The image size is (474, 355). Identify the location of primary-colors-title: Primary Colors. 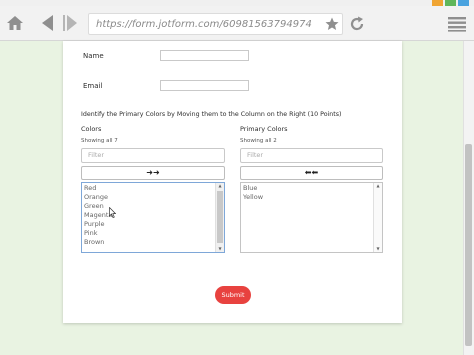
(264, 129).